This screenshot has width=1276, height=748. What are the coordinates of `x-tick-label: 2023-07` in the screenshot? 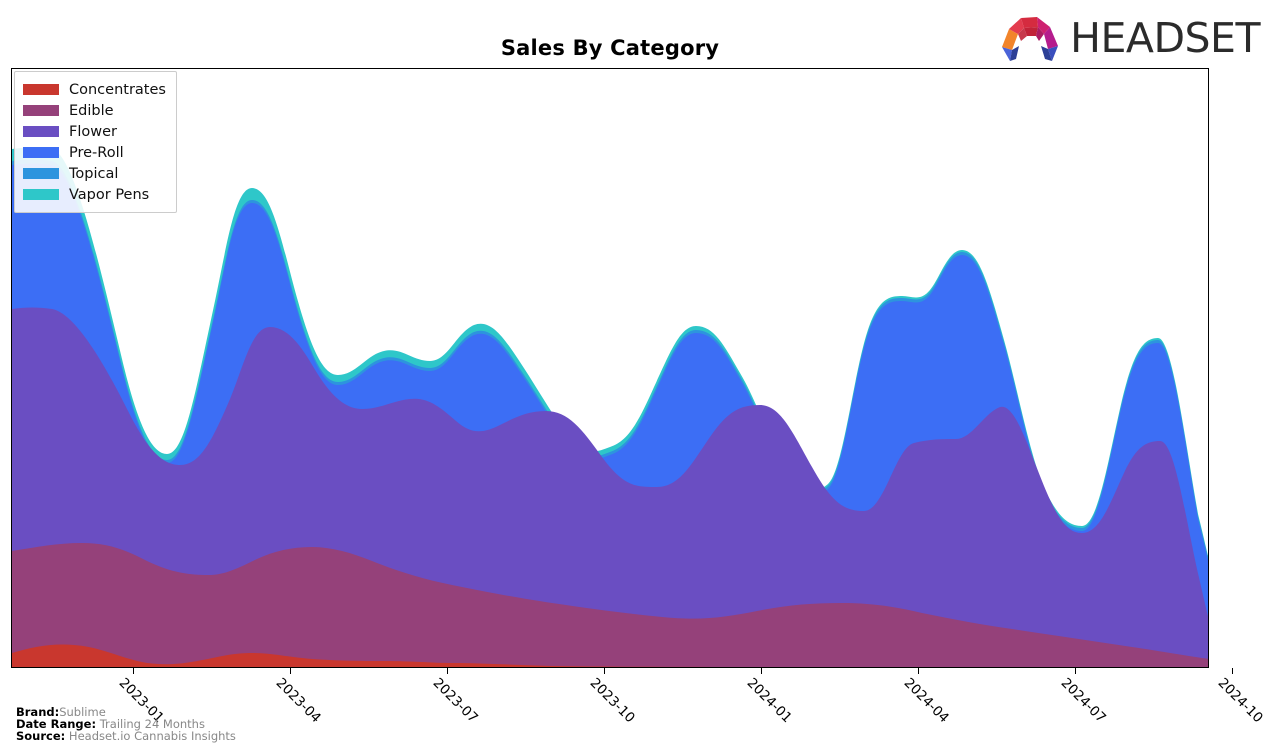 It's located at (455, 701).